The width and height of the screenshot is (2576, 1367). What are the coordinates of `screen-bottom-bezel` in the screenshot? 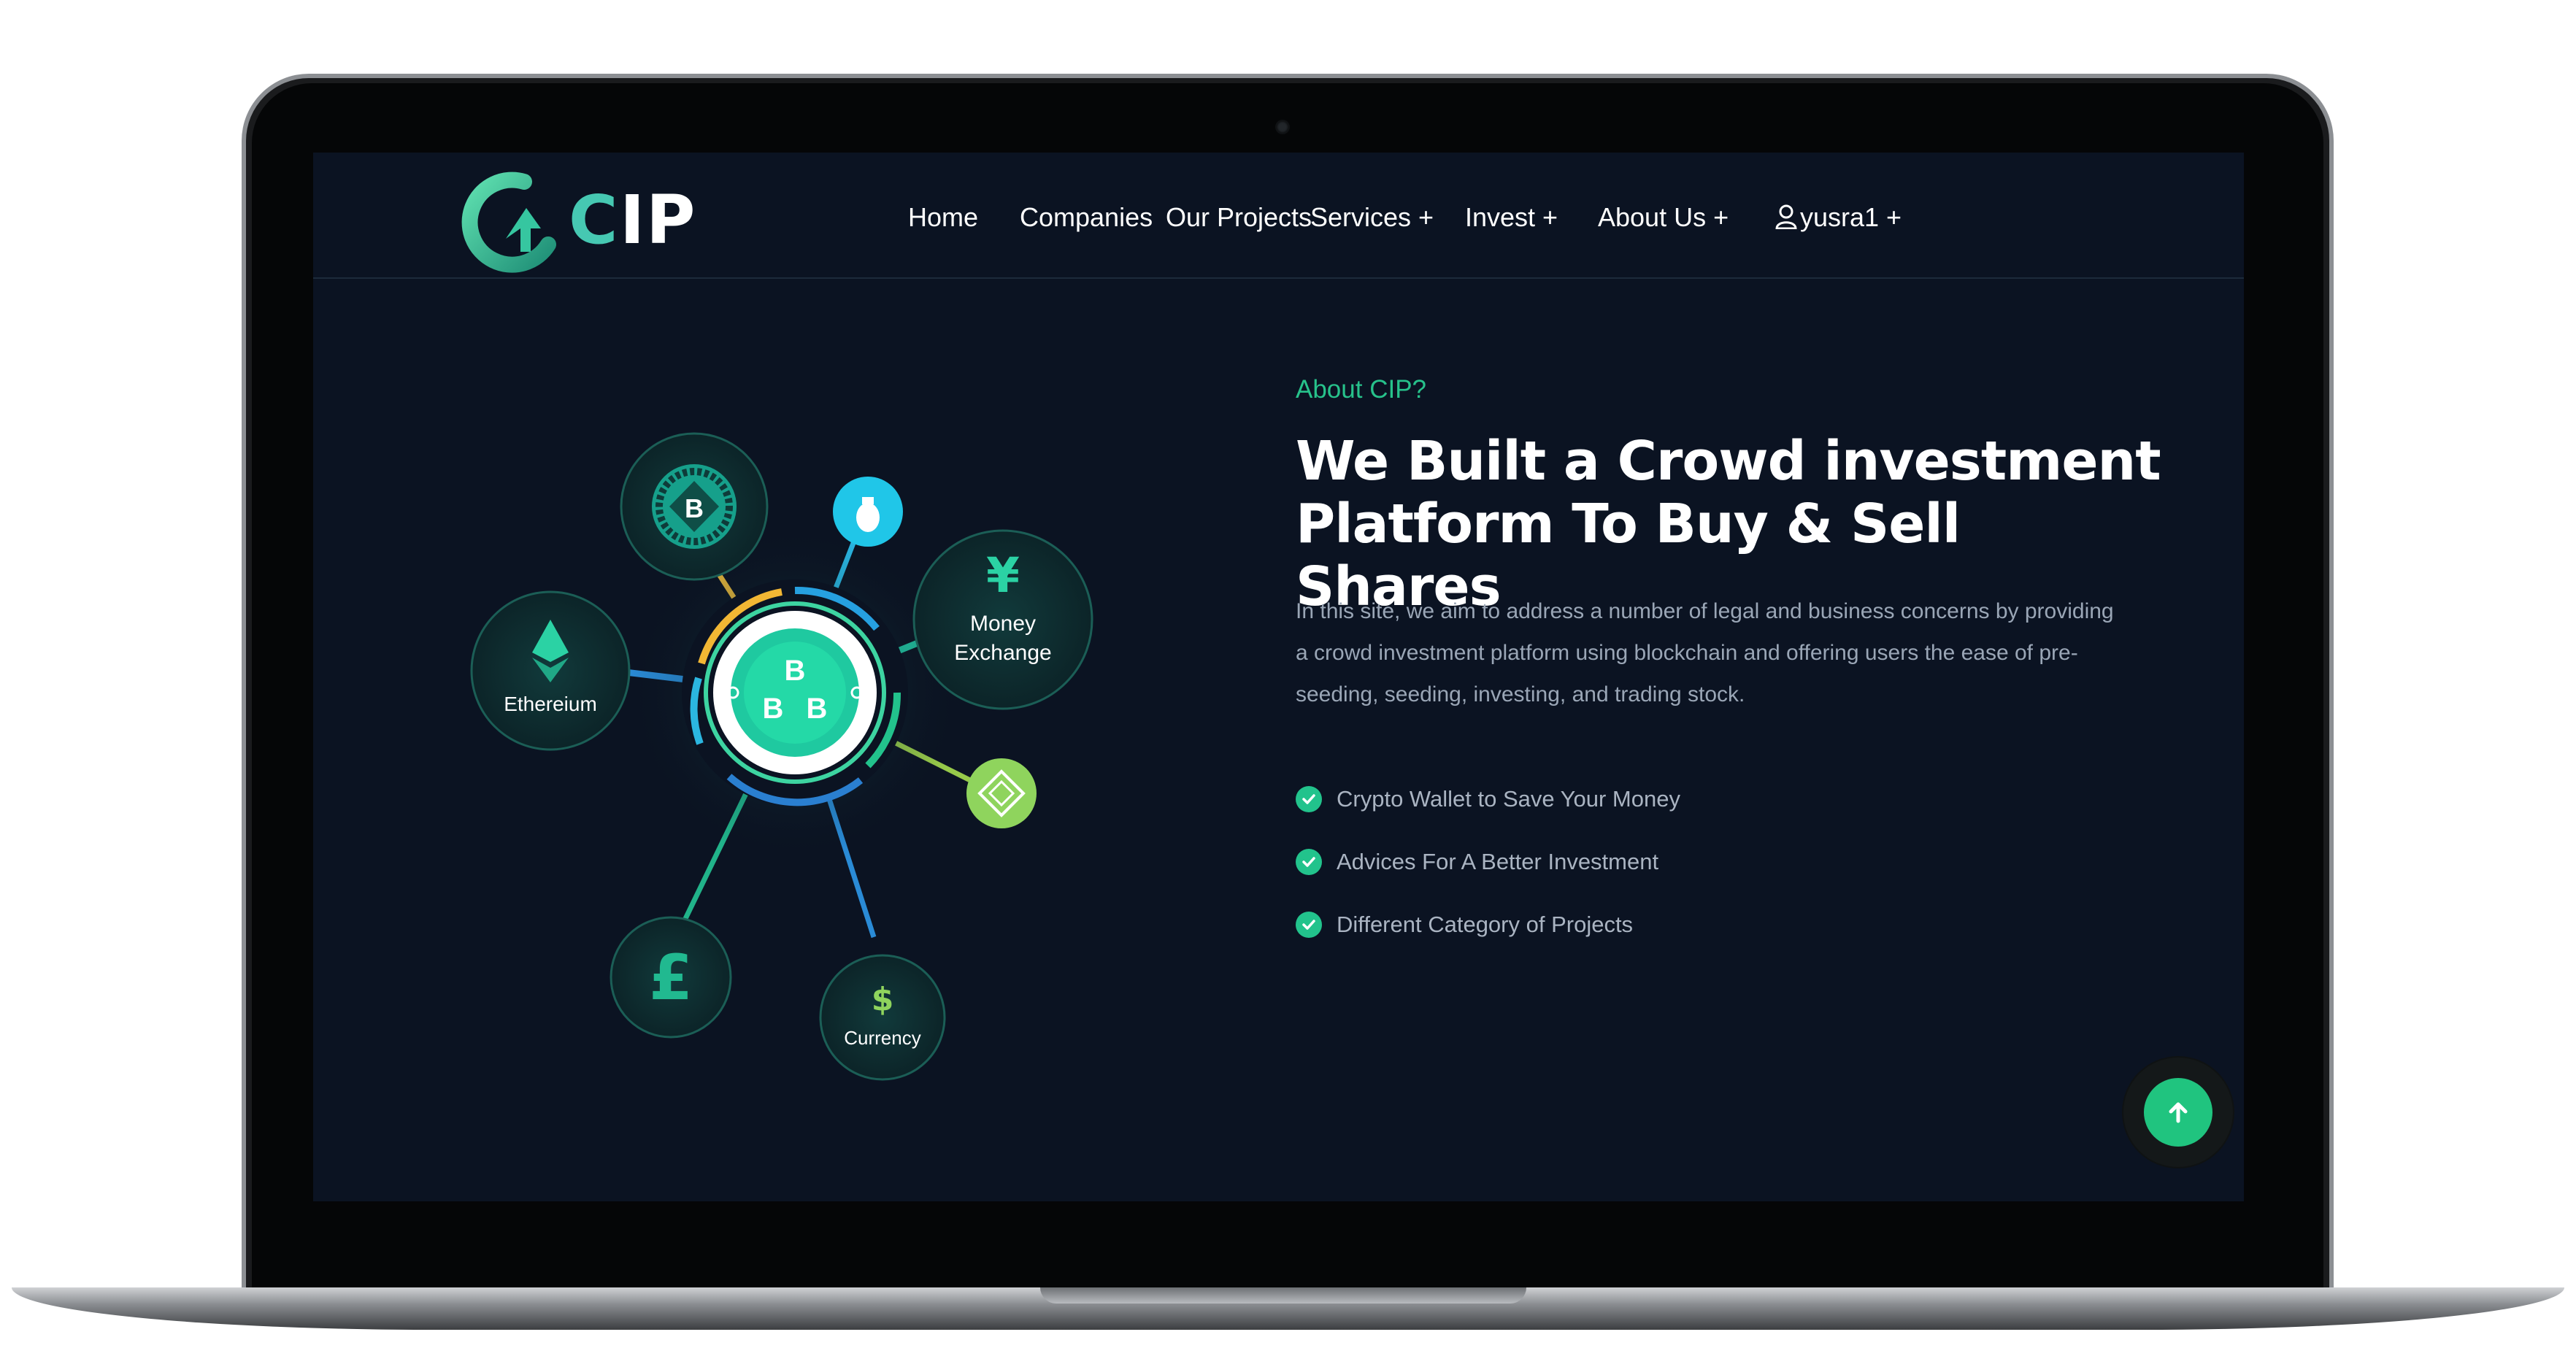 It's located at (1278, 1219).